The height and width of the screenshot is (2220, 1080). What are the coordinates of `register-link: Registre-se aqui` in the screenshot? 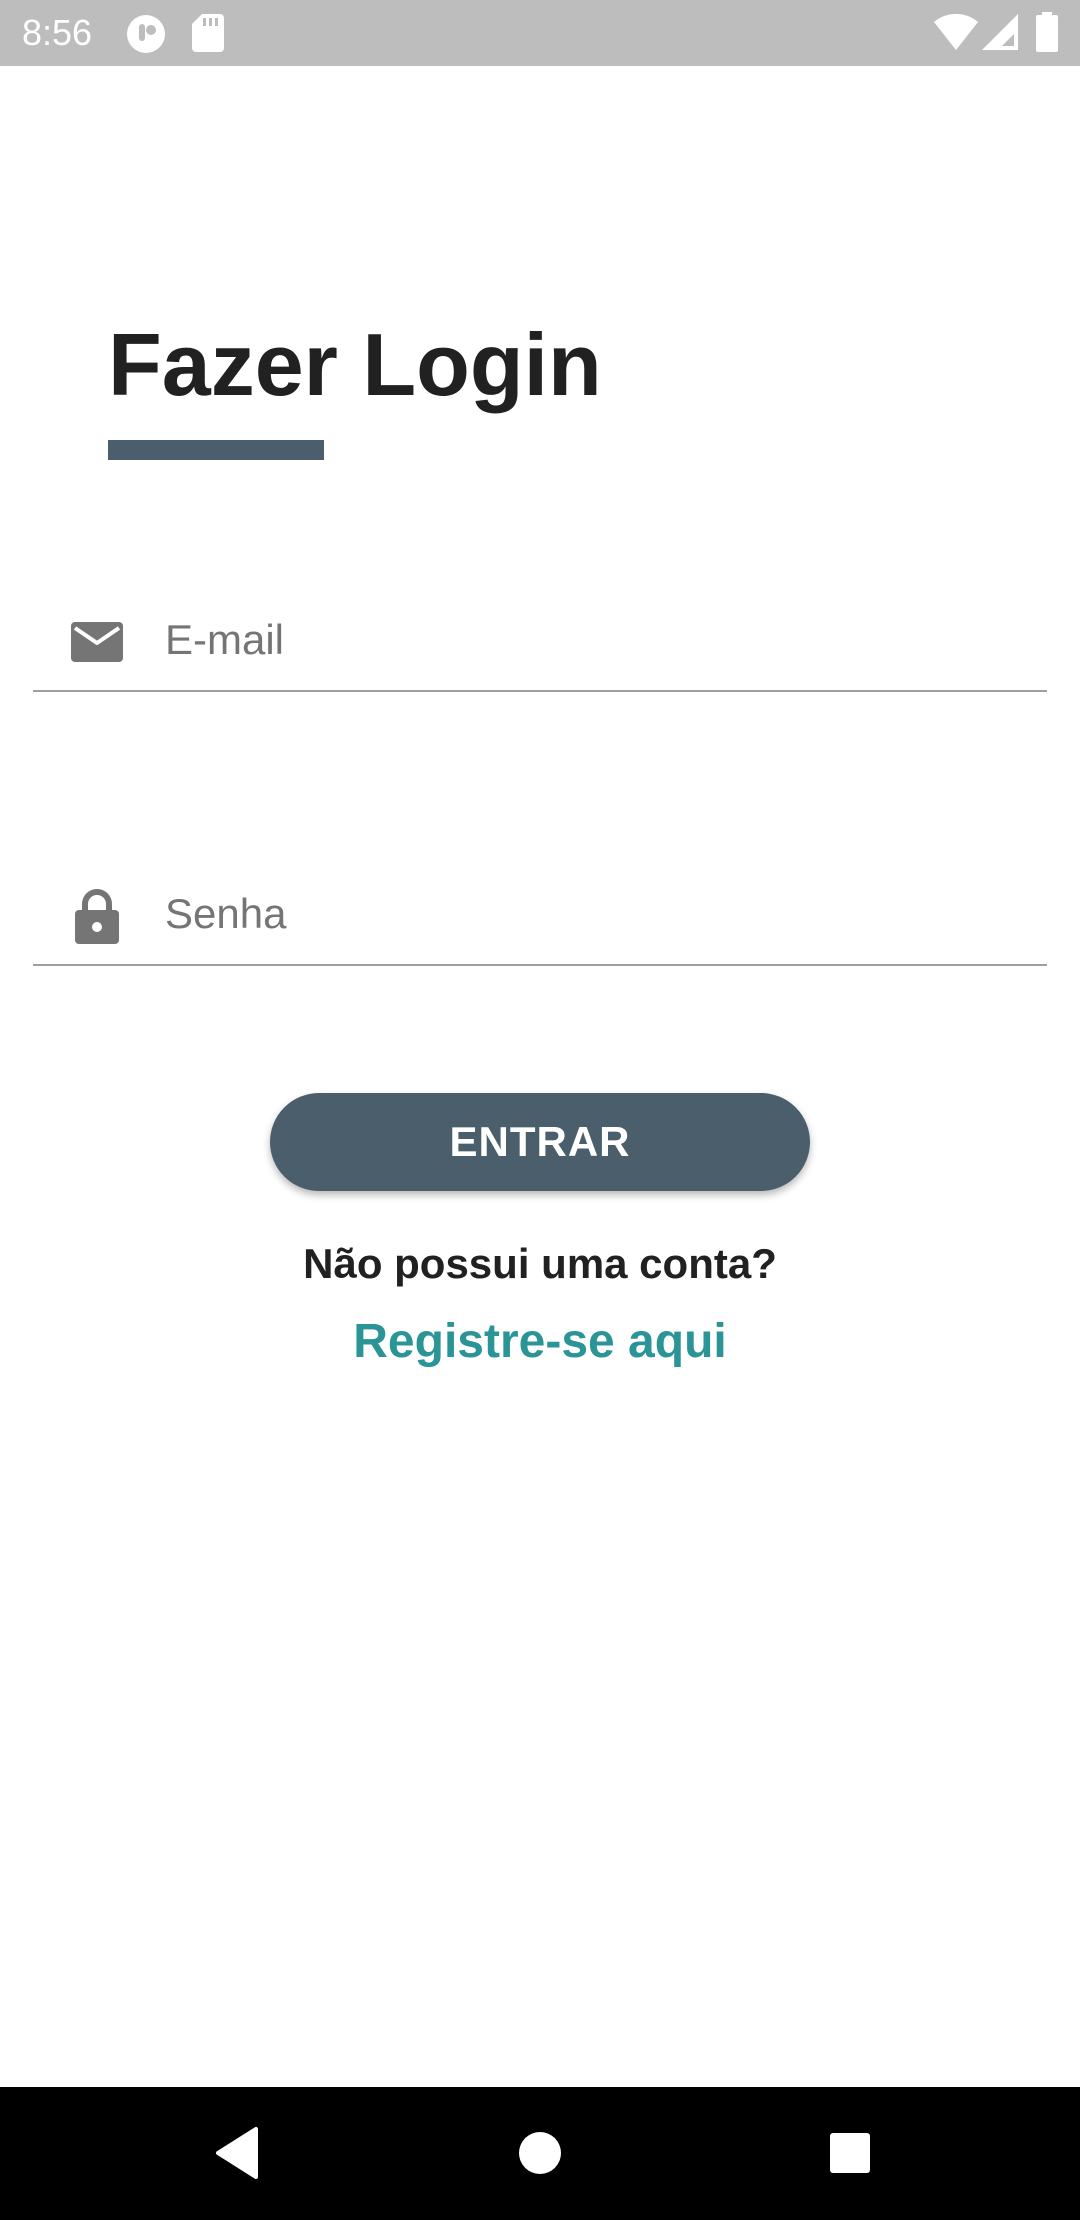 It's located at (540, 1342).